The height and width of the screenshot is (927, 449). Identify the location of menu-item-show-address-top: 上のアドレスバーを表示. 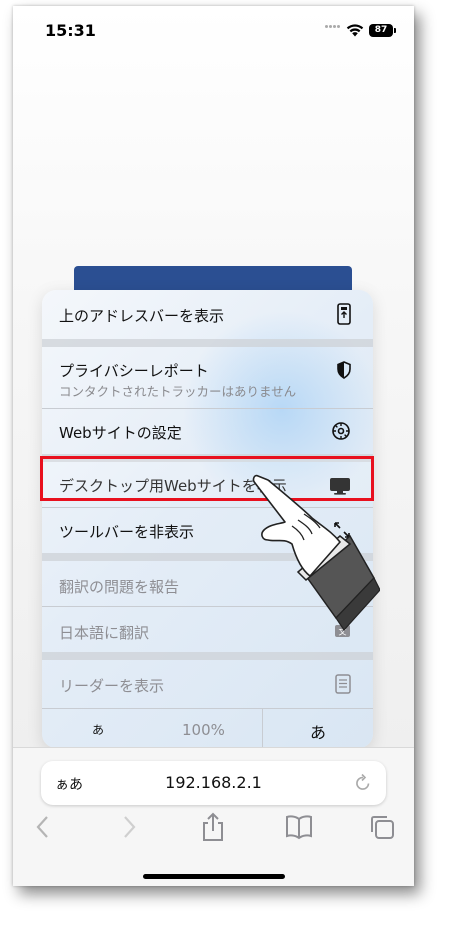
(207, 314).